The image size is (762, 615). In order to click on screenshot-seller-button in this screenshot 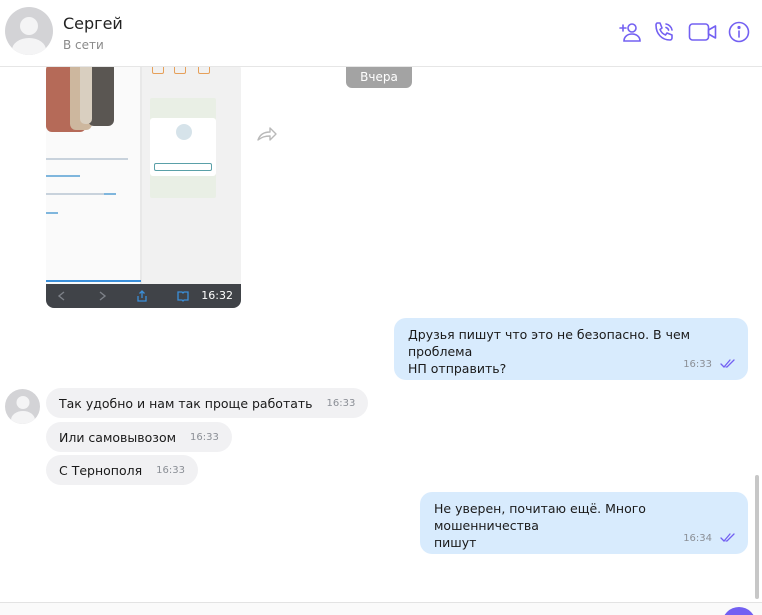, I will do `click(183, 167)`.